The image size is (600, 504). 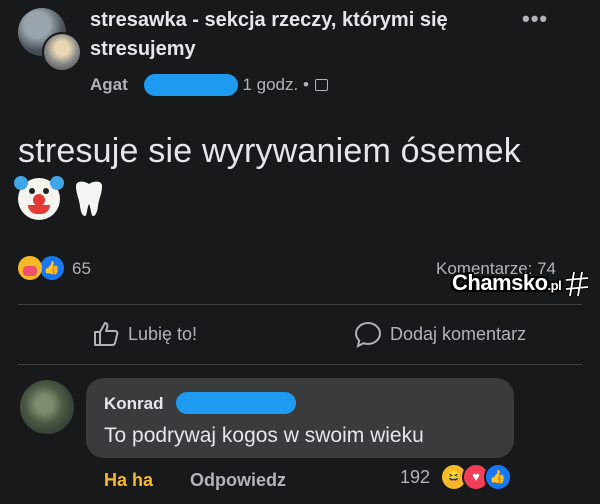 What do you see at coordinates (109, 85) in the screenshot?
I see `author-name: Agat` at bounding box center [109, 85].